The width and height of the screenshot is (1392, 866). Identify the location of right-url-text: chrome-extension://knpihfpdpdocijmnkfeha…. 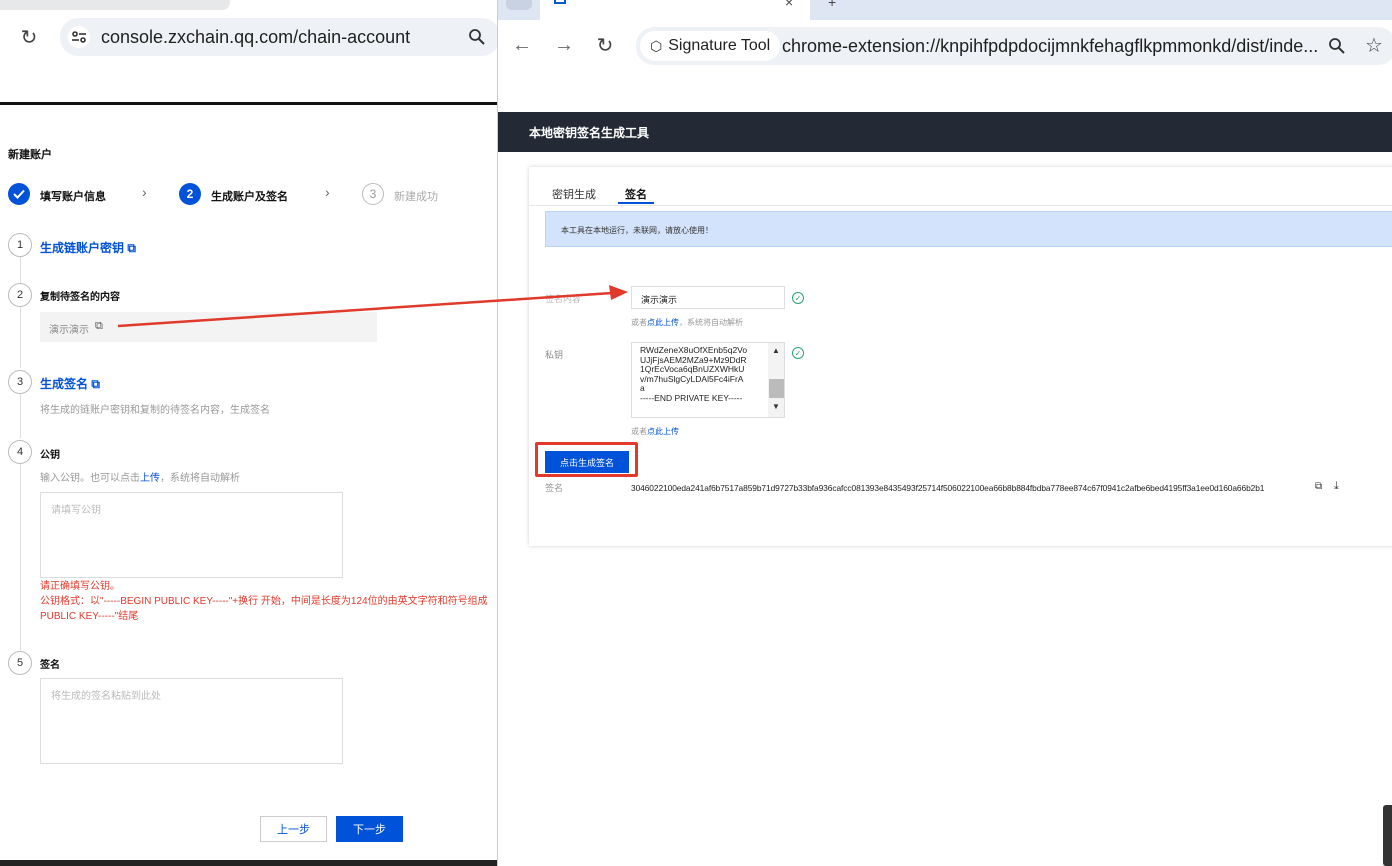
(1050, 46).